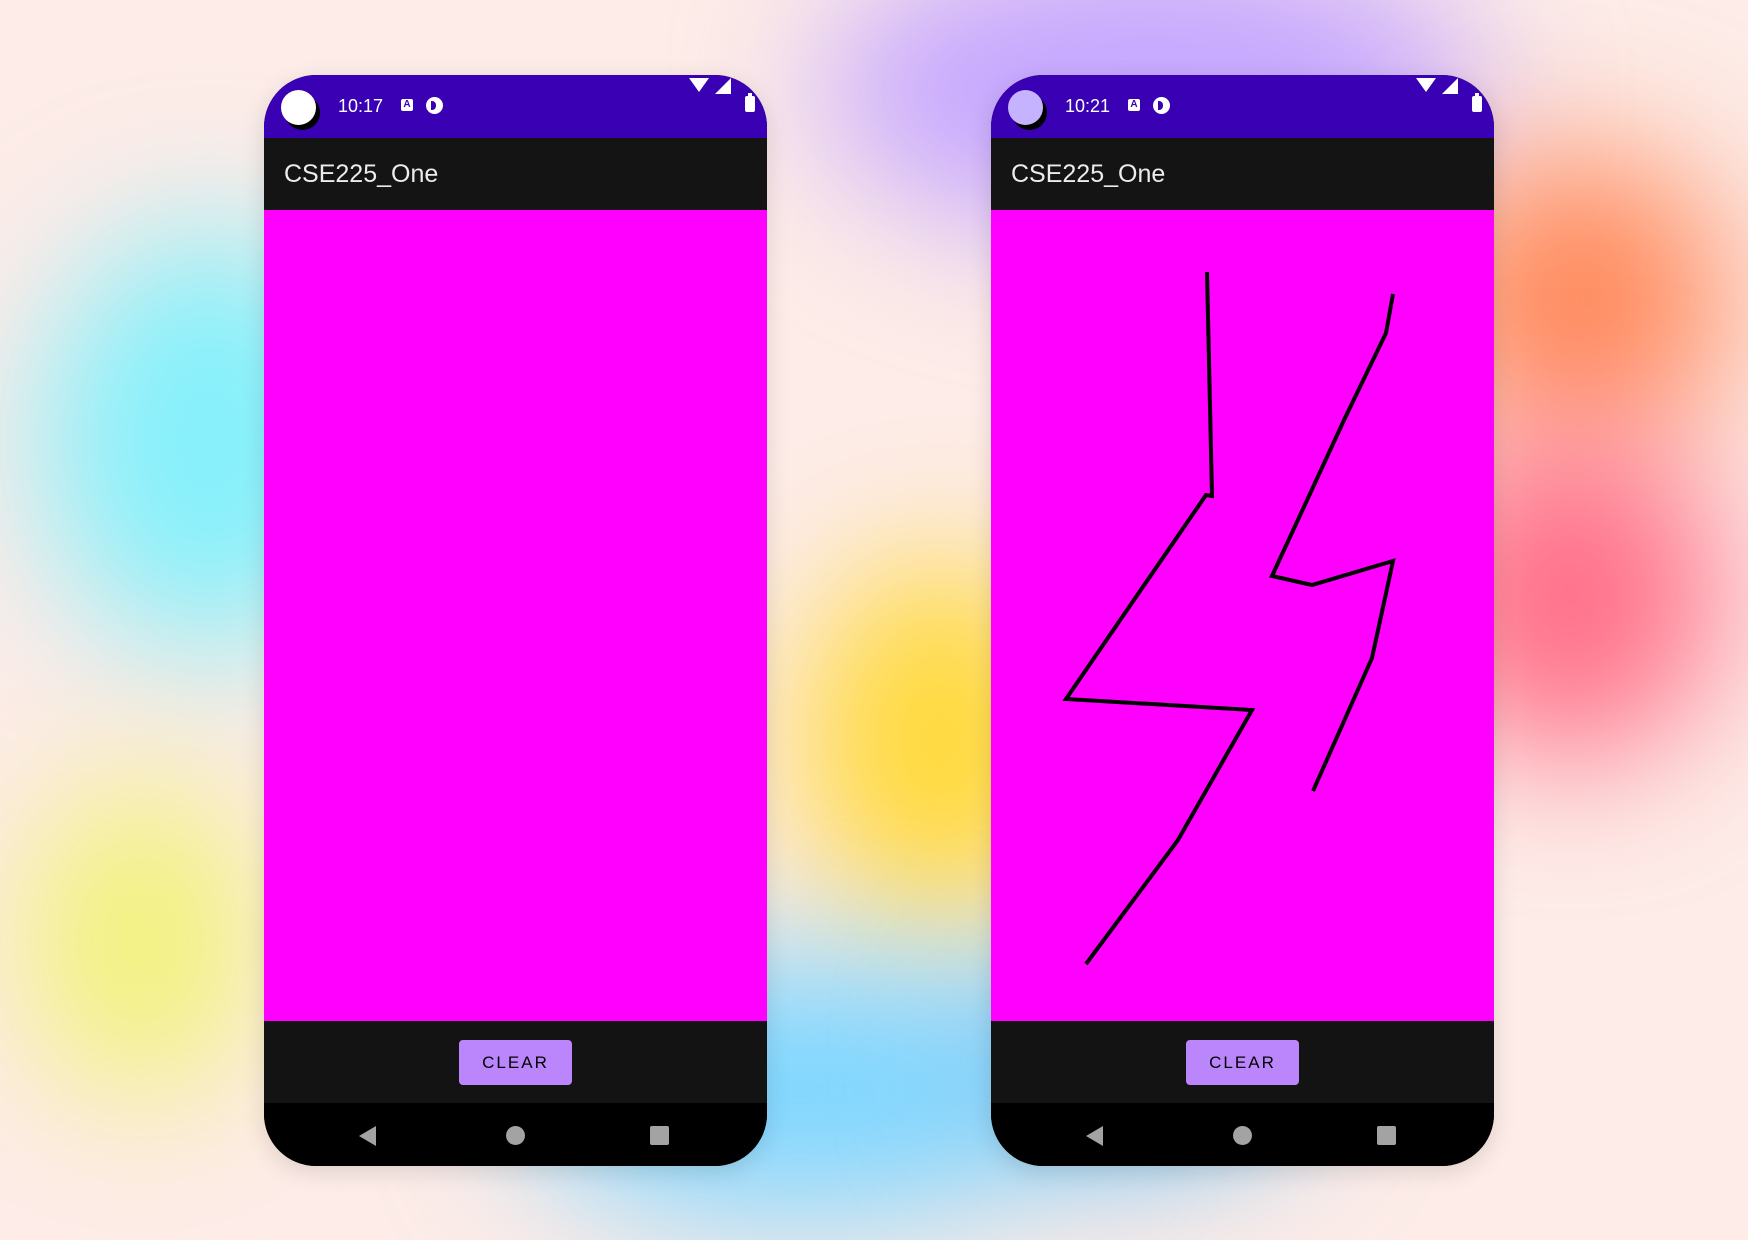 The height and width of the screenshot is (1240, 1748). I want to click on status-time: 10:21, so click(1088, 106).